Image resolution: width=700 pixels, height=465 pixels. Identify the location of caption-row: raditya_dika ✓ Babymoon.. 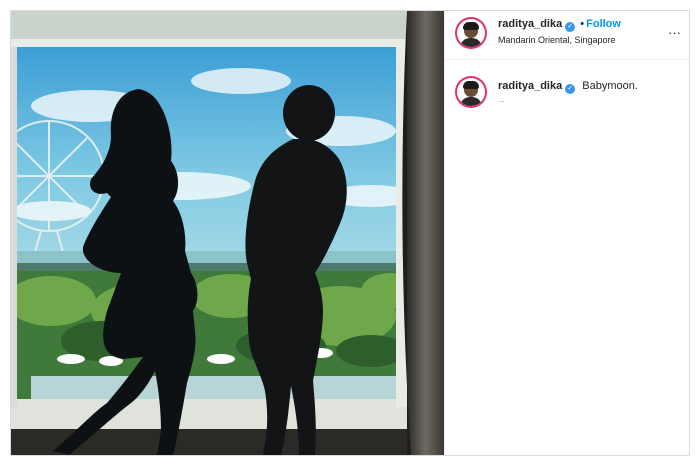
(568, 87).